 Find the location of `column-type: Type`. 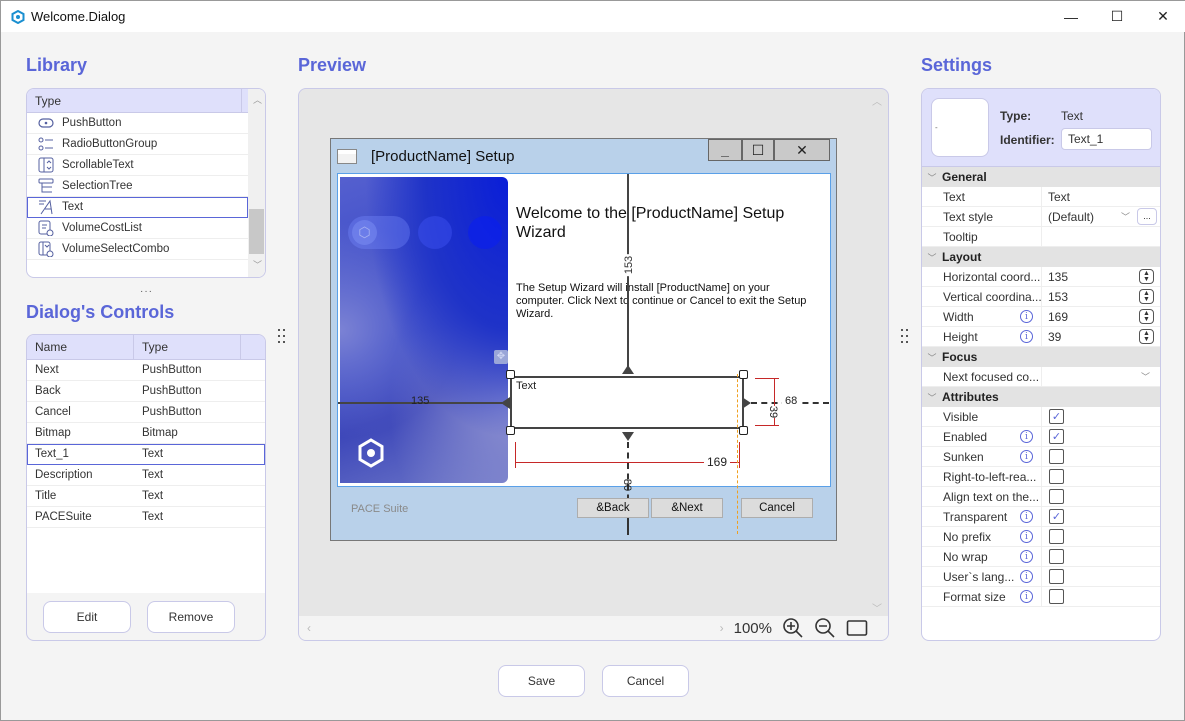

column-type: Type is located at coordinates (187, 347).